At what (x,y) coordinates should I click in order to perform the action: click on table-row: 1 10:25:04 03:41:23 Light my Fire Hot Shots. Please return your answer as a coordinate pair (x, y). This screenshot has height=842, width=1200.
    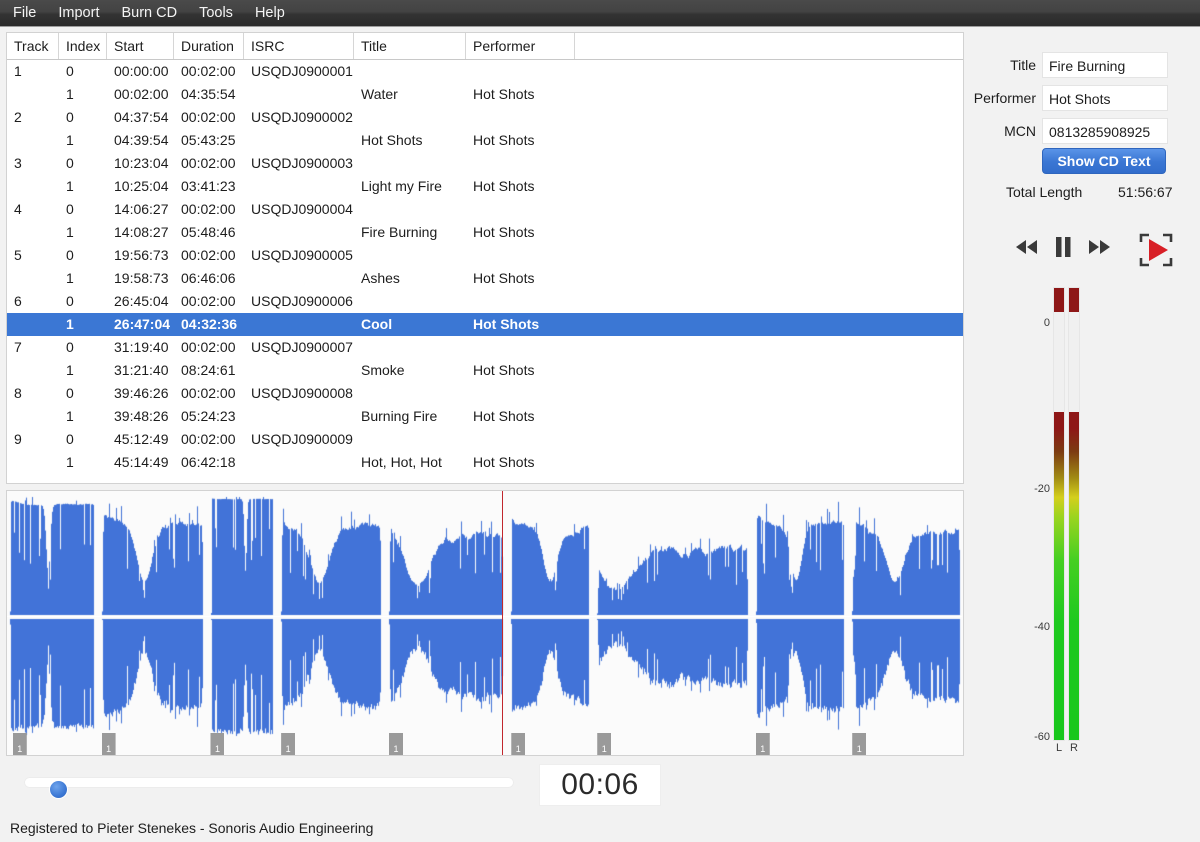
    Looking at the image, I should click on (485, 186).